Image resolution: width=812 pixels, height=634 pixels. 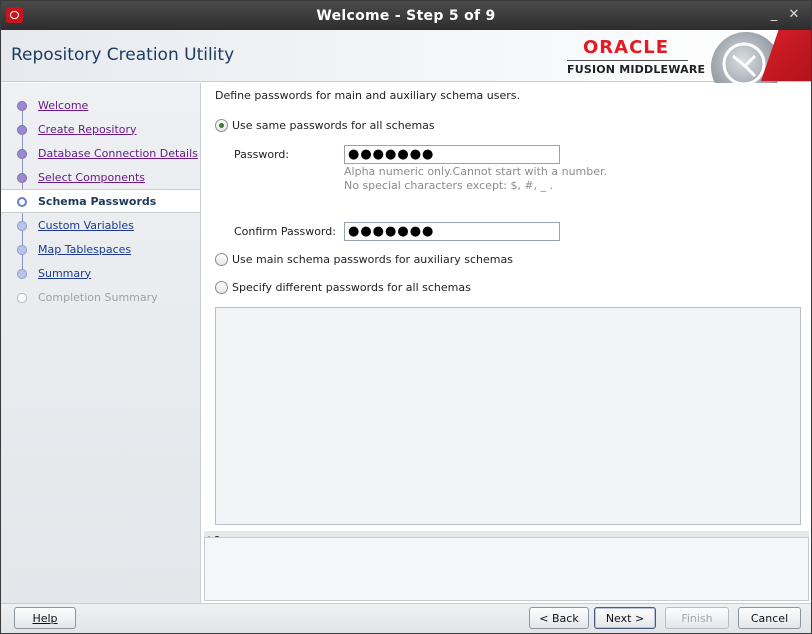 What do you see at coordinates (118, 153) in the screenshot?
I see `step-label: Database Connection Details` at bounding box center [118, 153].